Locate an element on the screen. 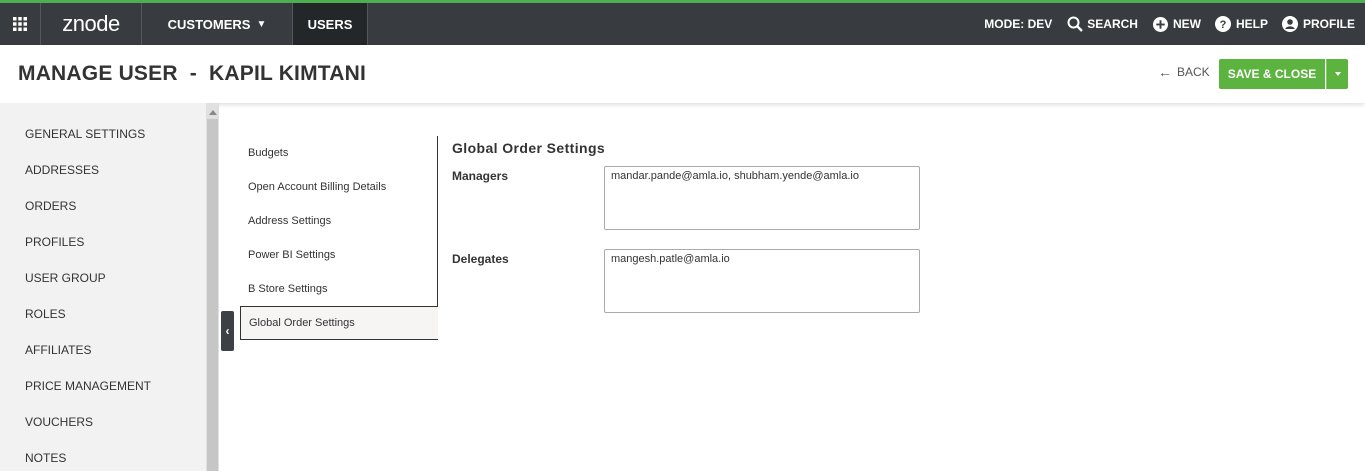 Image resolution: width=1365 pixels, height=476 pixels. tab-budgets: Budgets is located at coordinates (339, 153).